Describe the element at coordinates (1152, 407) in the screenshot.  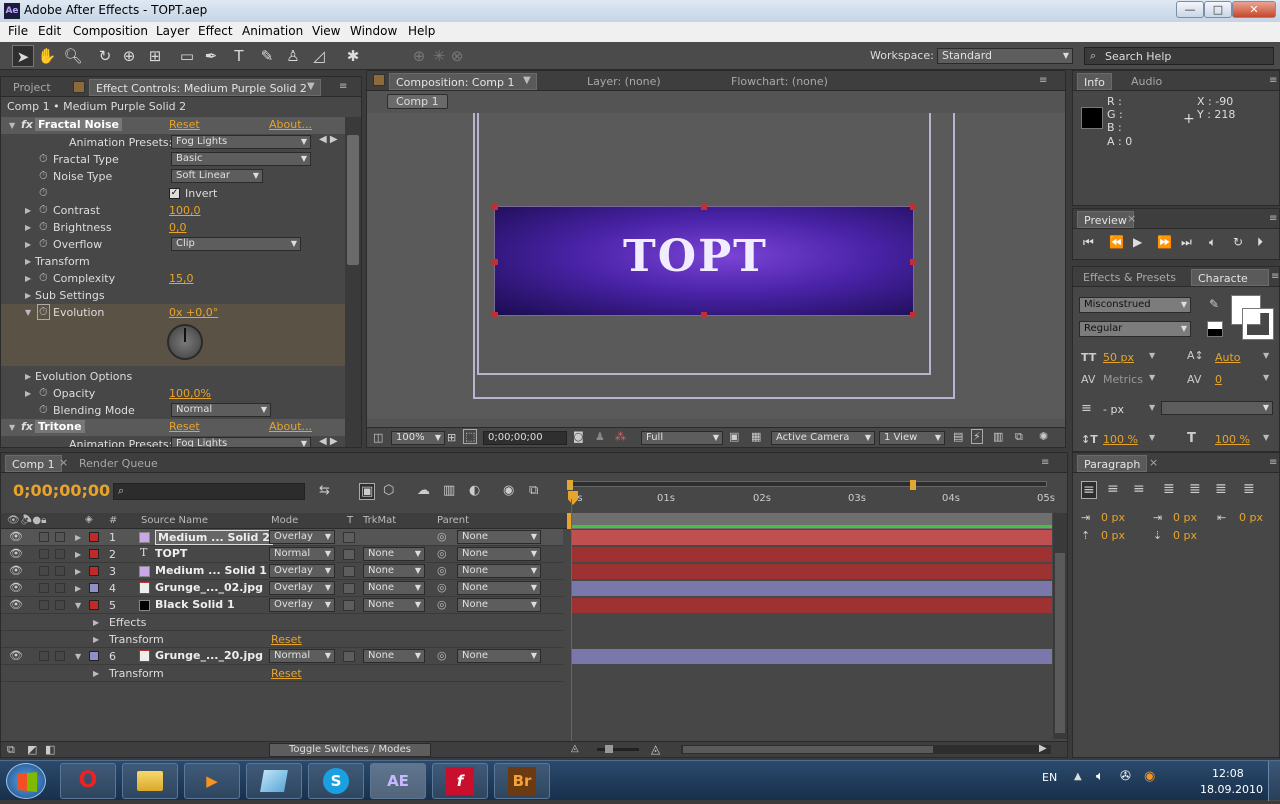
I see `chevron-down-icon: ▼` at that location.